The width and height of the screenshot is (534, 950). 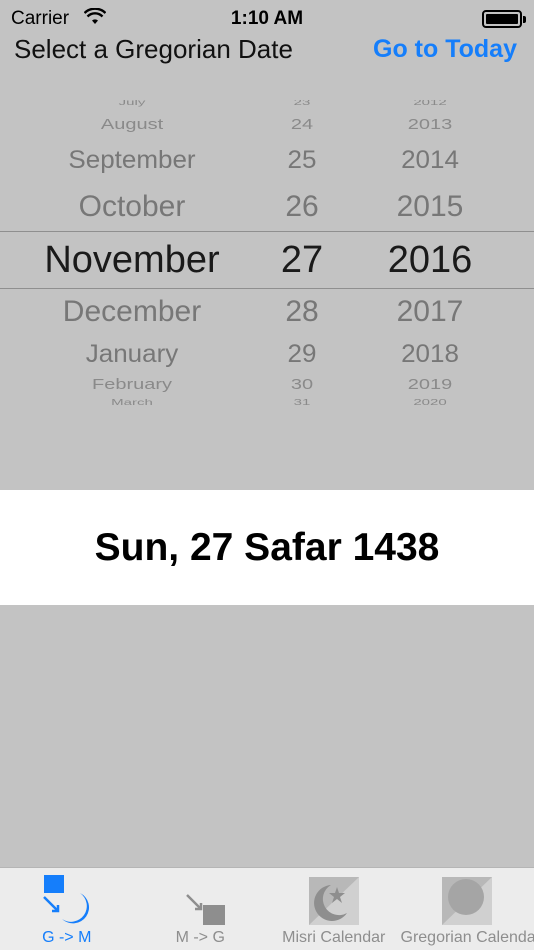 I want to click on picker-year: 2018, so click(x=430, y=353).